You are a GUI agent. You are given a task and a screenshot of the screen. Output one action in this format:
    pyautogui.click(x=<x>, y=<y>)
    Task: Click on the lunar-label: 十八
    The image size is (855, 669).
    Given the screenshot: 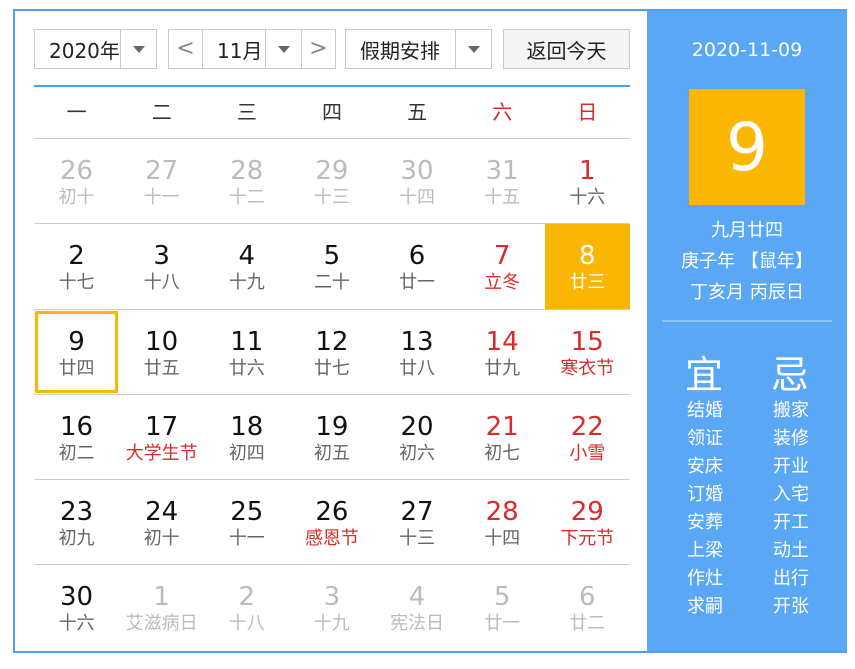 What is the action you would take?
    pyautogui.click(x=246, y=624)
    